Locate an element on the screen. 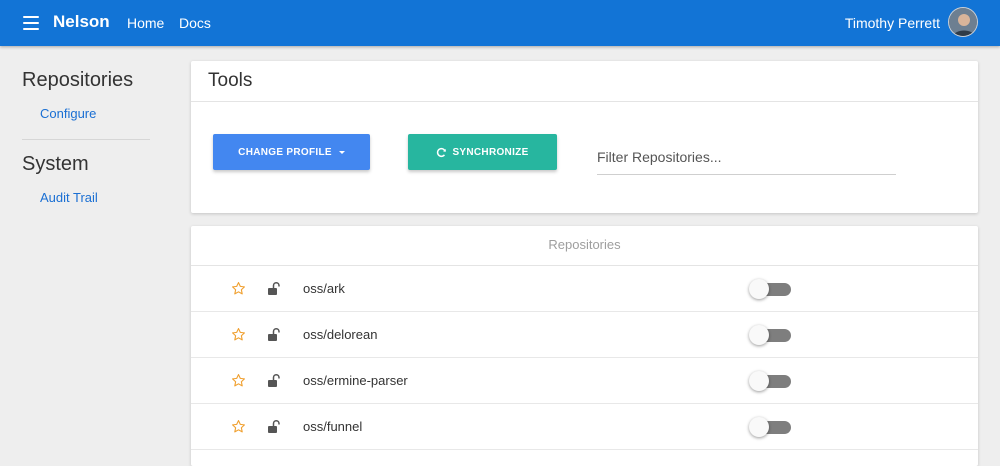 The height and width of the screenshot is (466, 1000). sidebar-divider is located at coordinates (86, 139).